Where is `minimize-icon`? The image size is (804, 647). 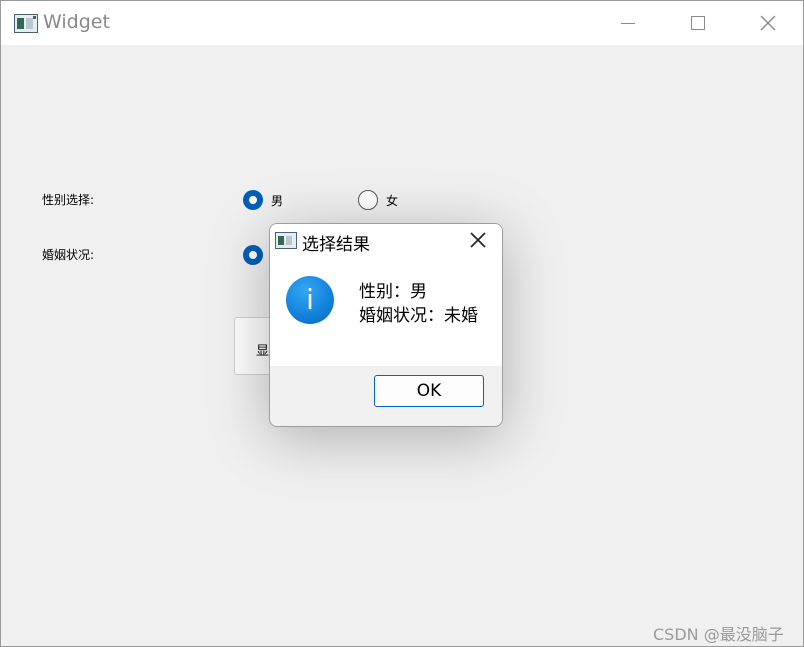 minimize-icon is located at coordinates (628, 23).